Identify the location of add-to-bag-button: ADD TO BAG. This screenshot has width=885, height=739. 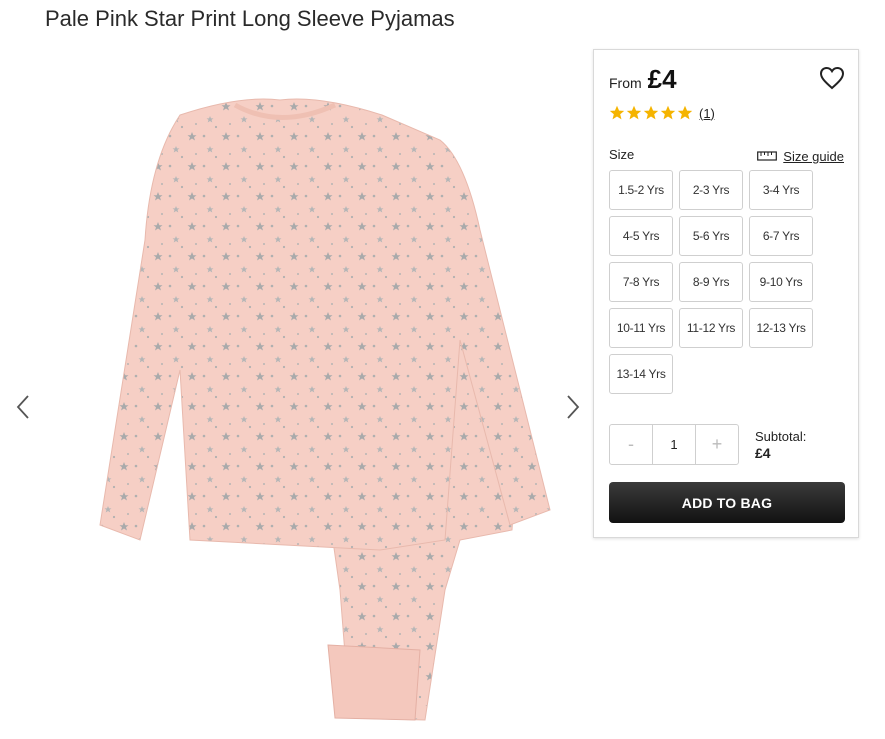
(727, 502).